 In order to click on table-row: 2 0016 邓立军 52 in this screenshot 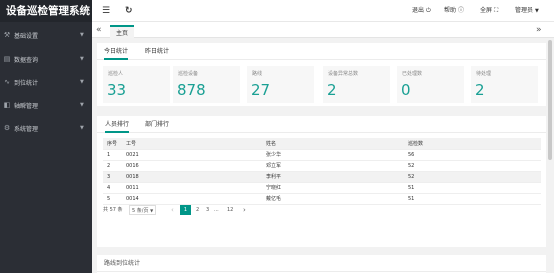, I will do `click(322, 166)`.